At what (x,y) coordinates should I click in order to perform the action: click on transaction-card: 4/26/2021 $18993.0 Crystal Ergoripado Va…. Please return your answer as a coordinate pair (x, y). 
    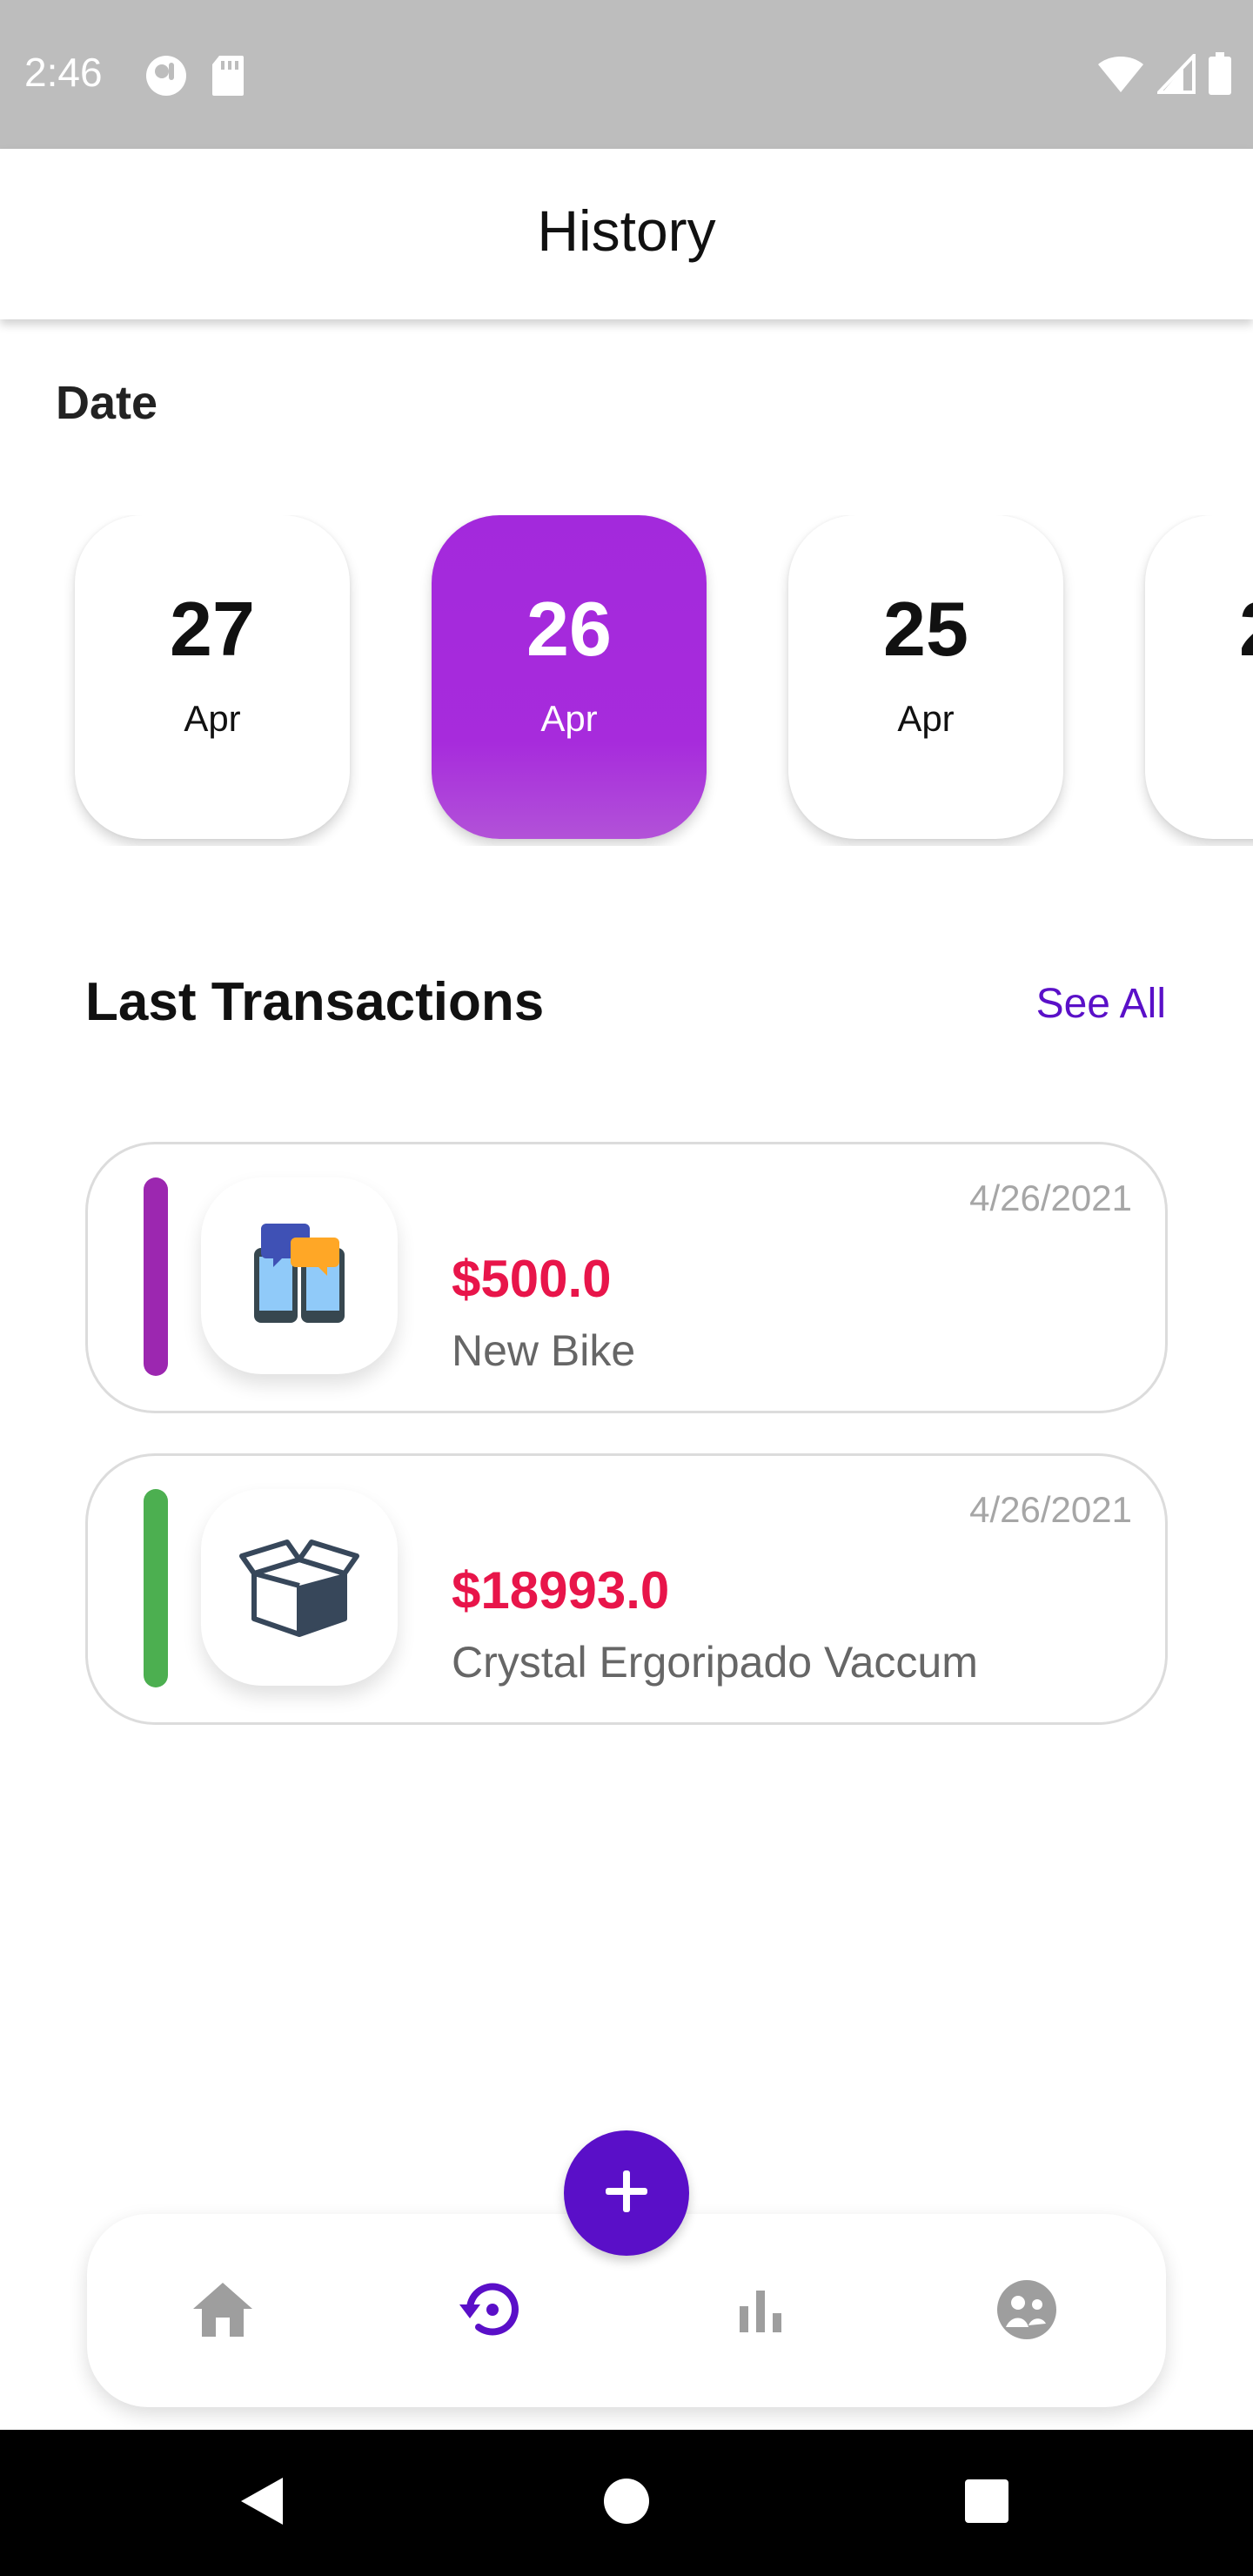
    Looking at the image, I should click on (626, 1589).